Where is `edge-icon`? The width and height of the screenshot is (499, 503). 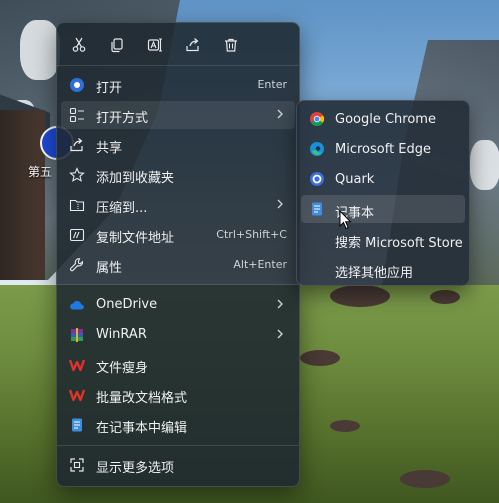 edge-icon is located at coordinates (317, 149).